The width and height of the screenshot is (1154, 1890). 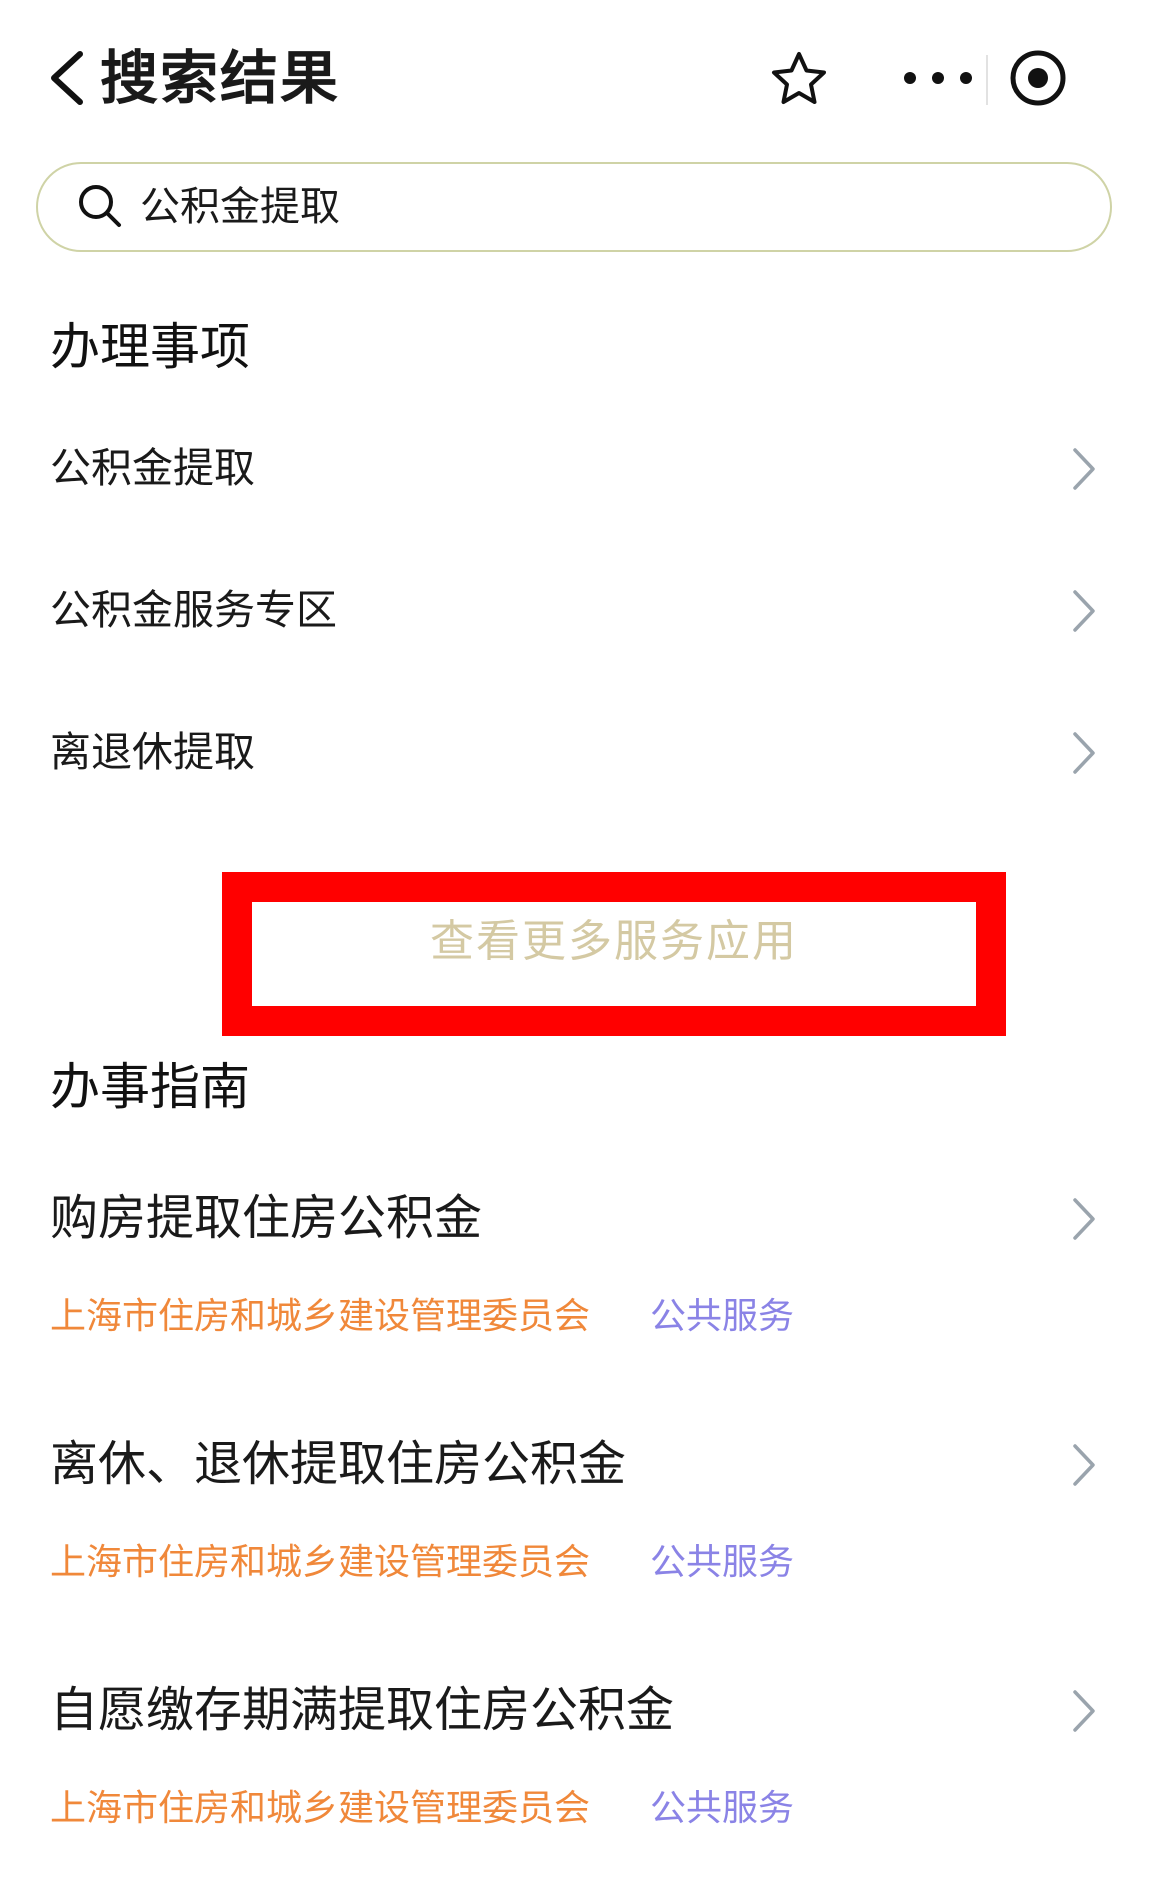 I want to click on more-dots-icon, so click(x=946, y=78).